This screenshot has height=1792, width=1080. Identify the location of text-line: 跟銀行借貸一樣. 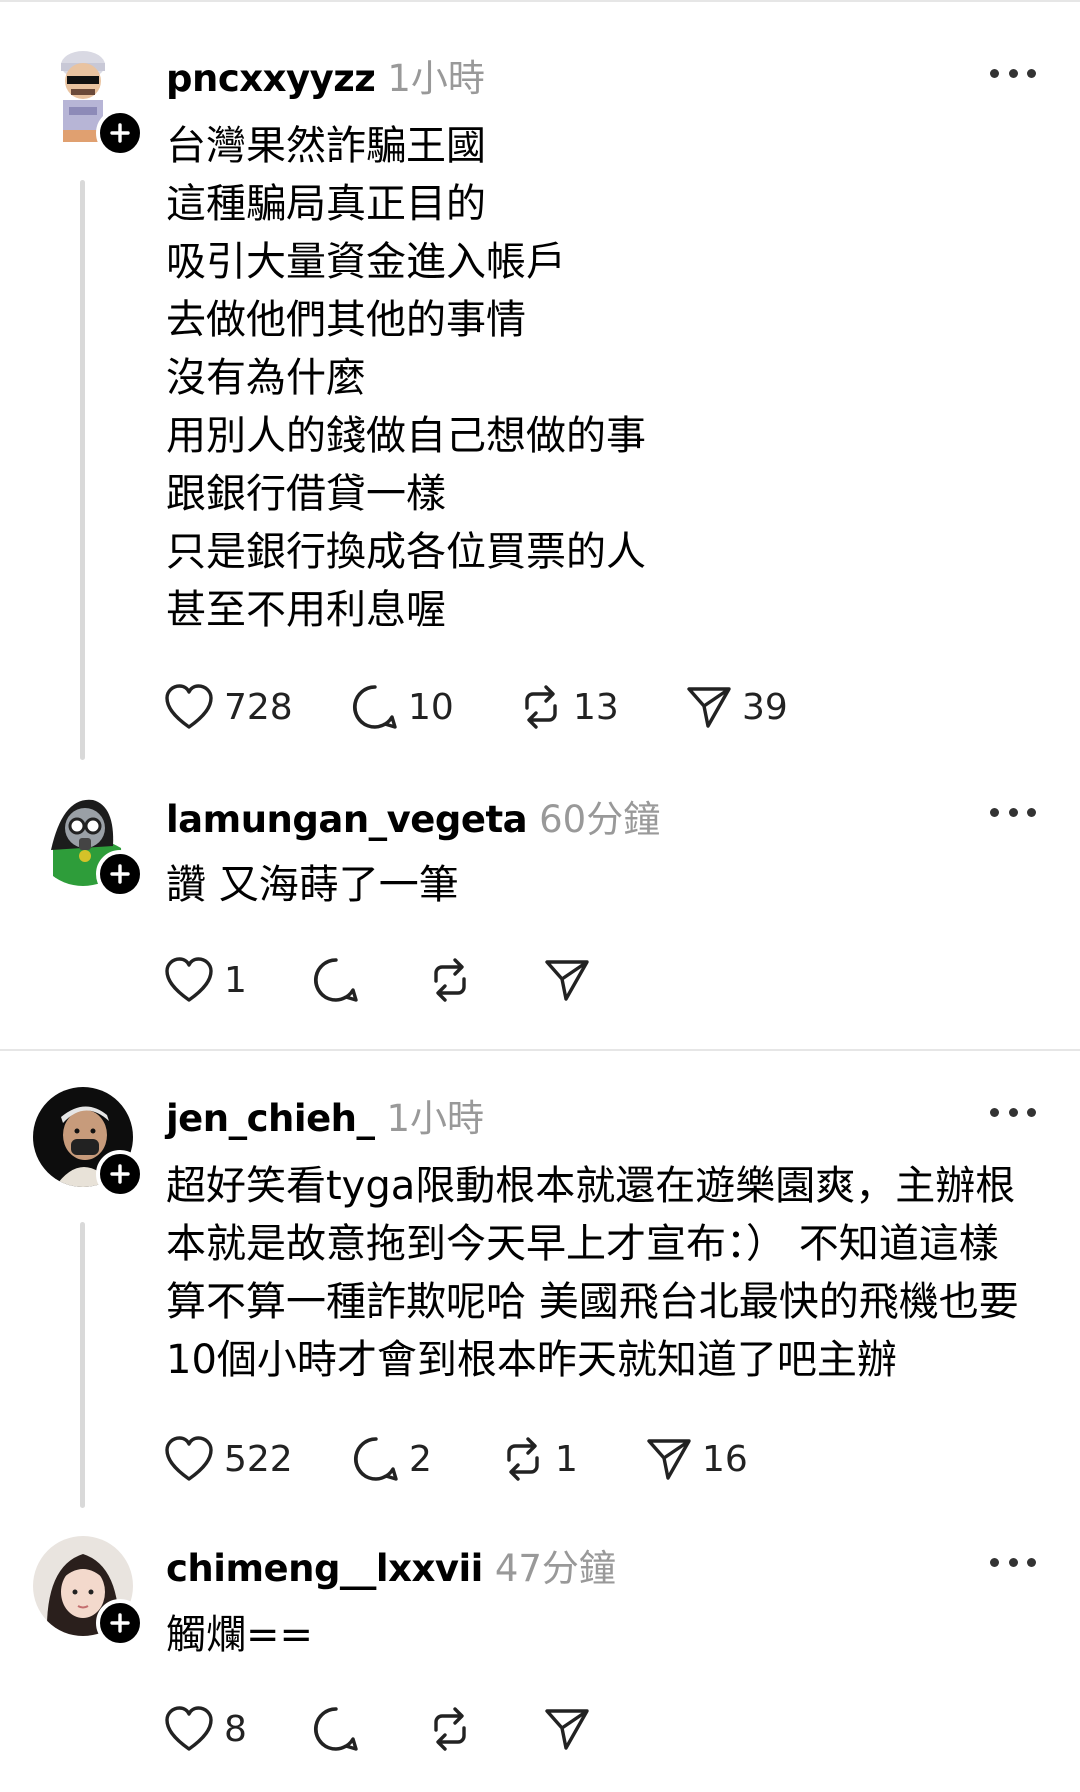
(306, 494).